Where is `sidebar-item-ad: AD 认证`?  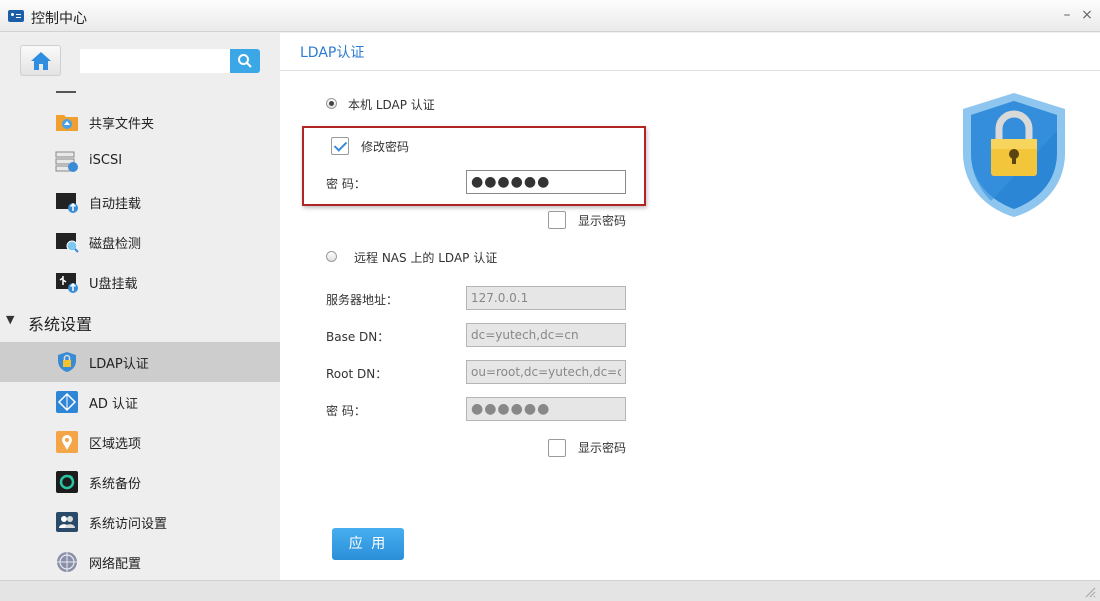 sidebar-item-ad: AD 认证 is located at coordinates (140, 402).